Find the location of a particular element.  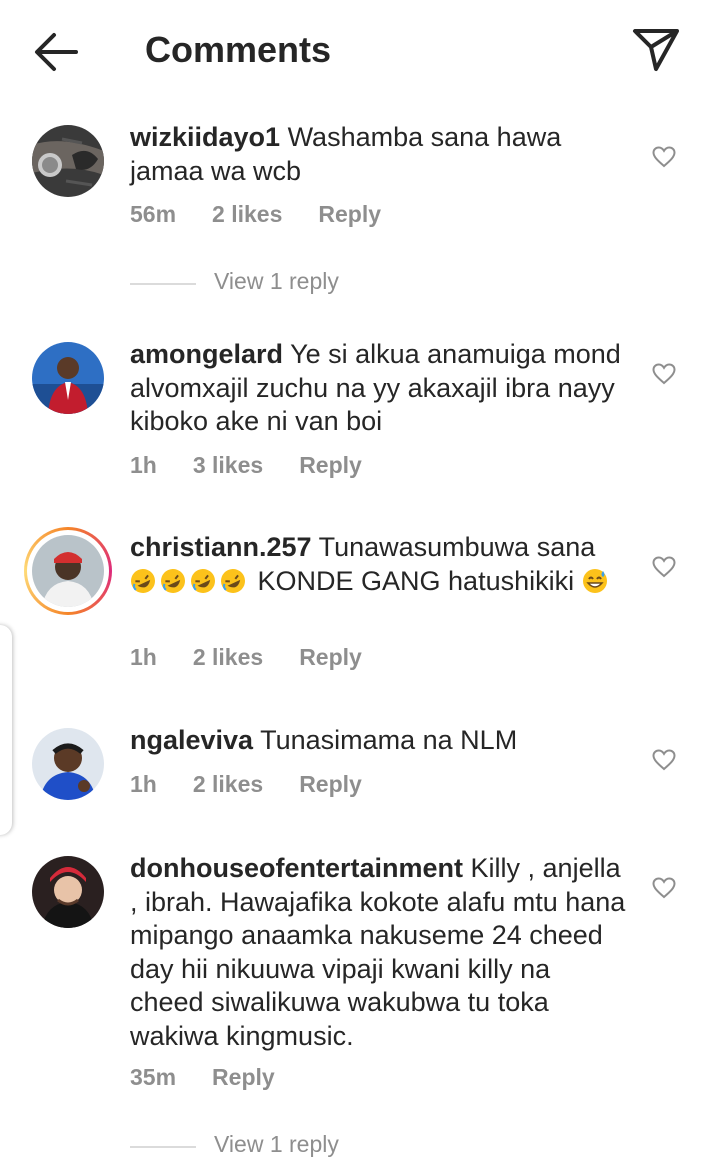

comment-meta: 56m 2 likes Reply is located at coordinates (273, 214).